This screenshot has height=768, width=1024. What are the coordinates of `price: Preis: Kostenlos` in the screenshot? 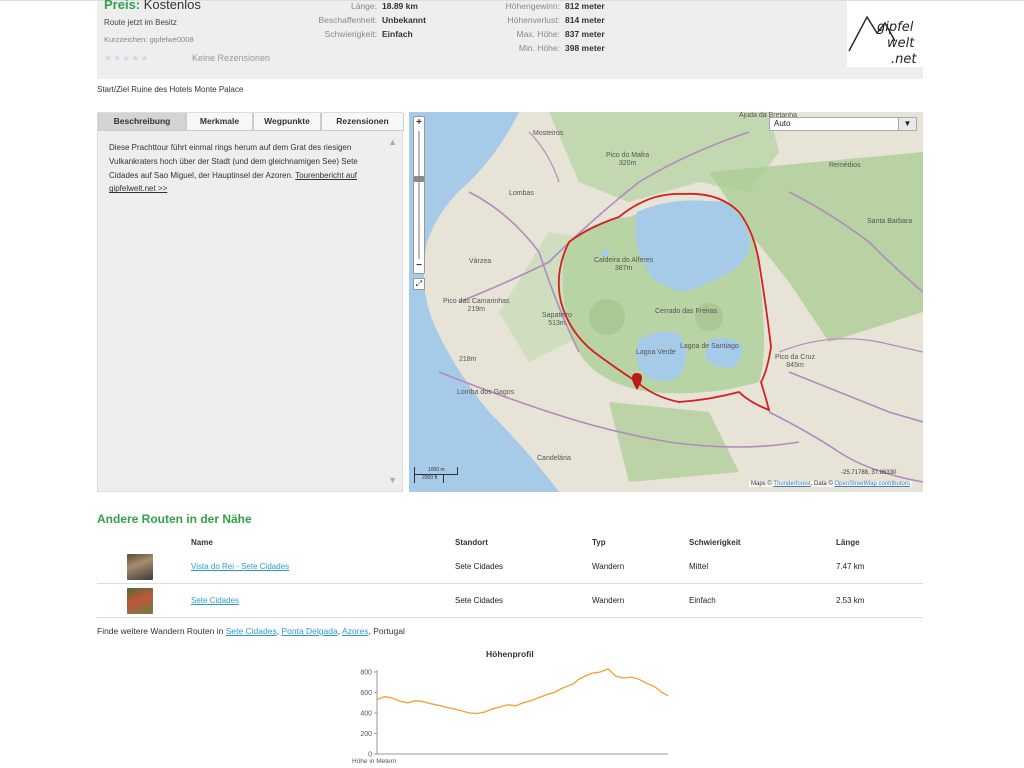 It's located at (152, 6).